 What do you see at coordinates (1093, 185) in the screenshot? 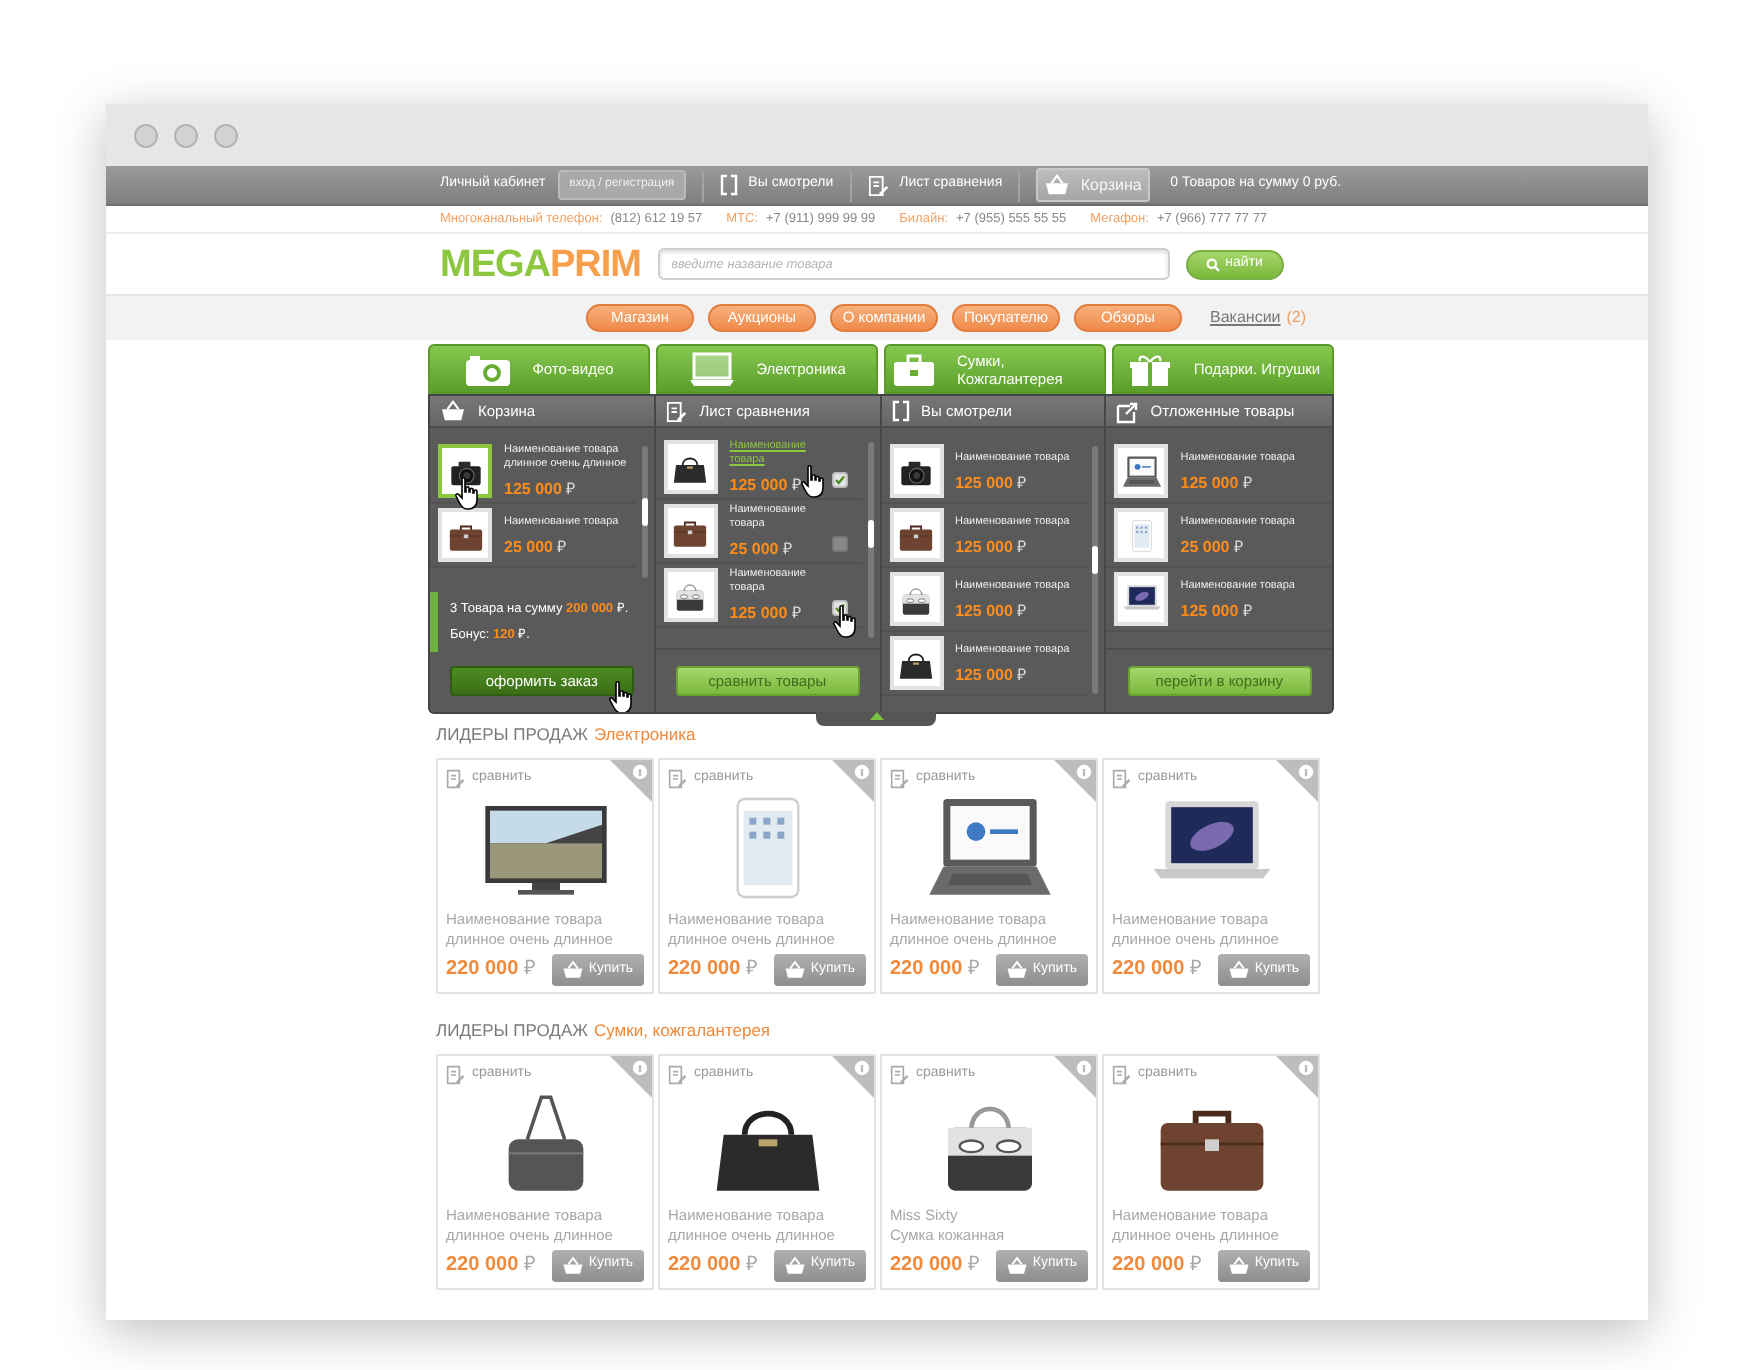
I see `cart-button: Корзина` at bounding box center [1093, 185].